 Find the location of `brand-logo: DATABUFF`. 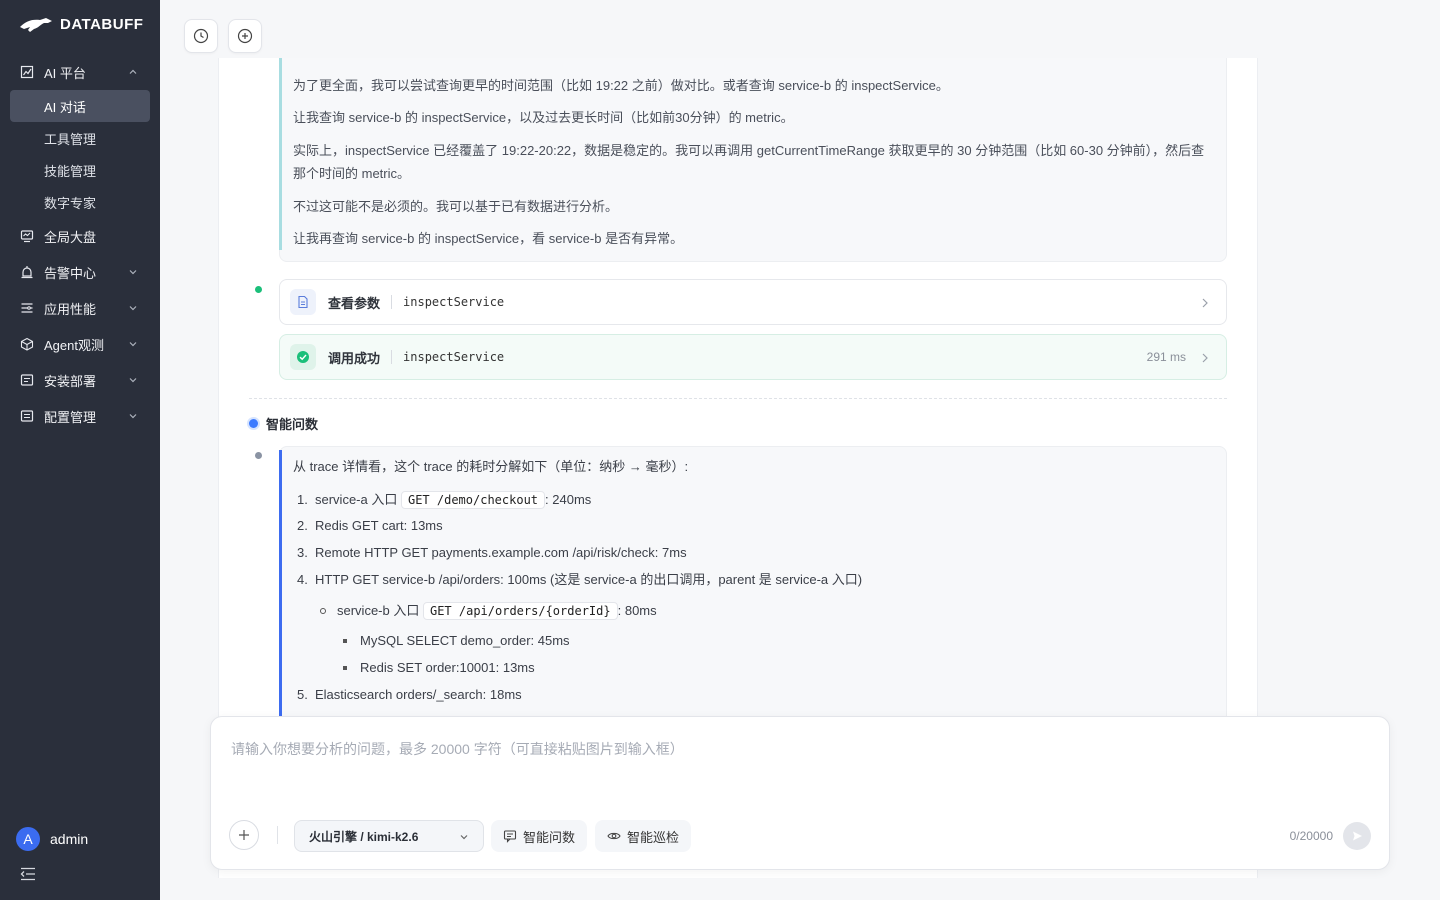

brand-logo: DATABUFF is located at coordinates (80, 24).